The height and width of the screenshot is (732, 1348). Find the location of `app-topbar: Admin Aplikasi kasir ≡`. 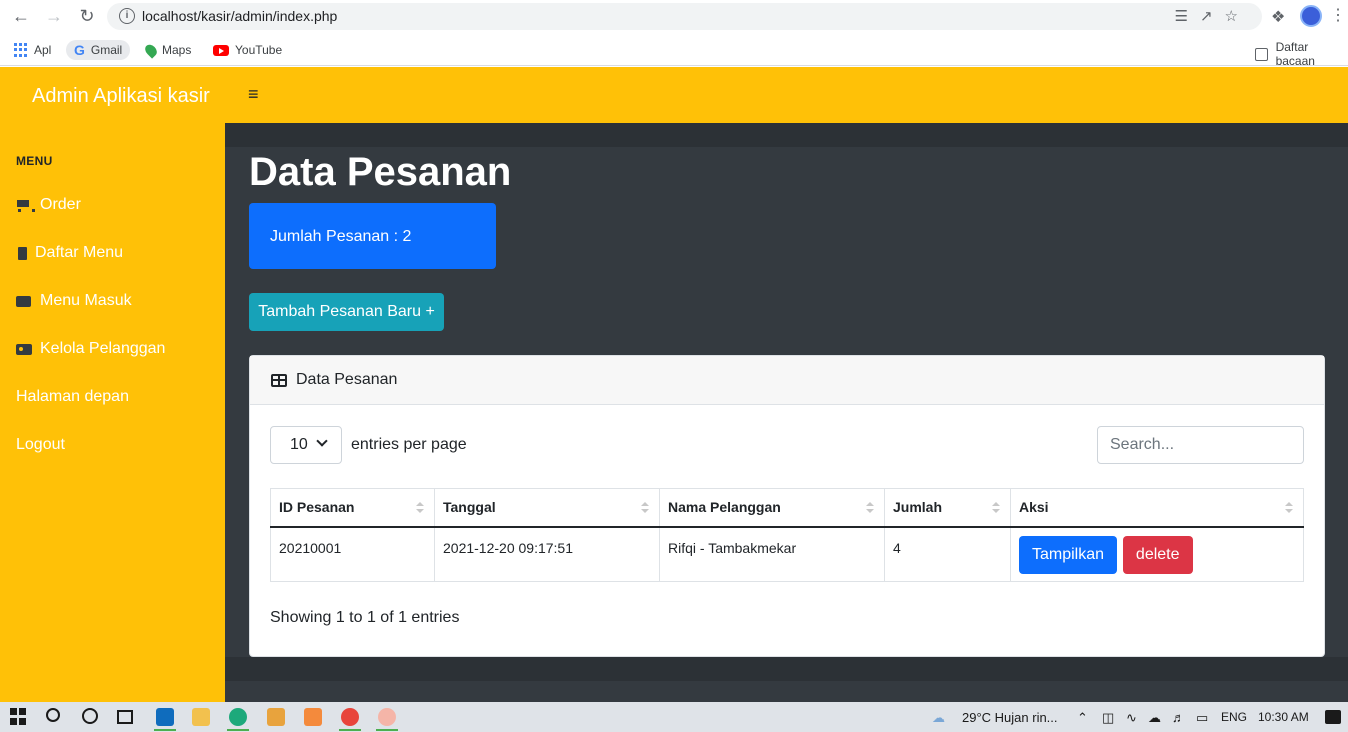

app-topbar: Admin Aplikasi kasir ≡ is located at coordinates (674, 95).